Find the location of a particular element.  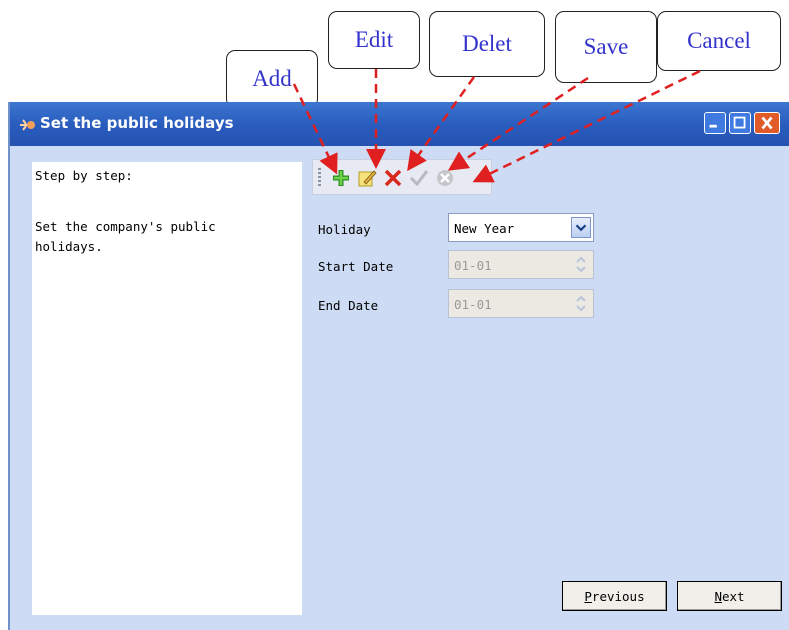

previous-label: revious is located at coordinates (618, 596).